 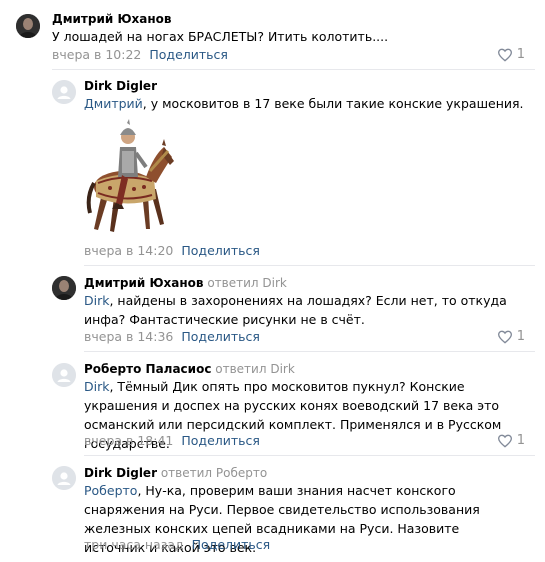 What do you see at coordinates (128, 250) in the screenshot?
I see `comment-time: вчера в 14:20` at bounding box center [128, 250].